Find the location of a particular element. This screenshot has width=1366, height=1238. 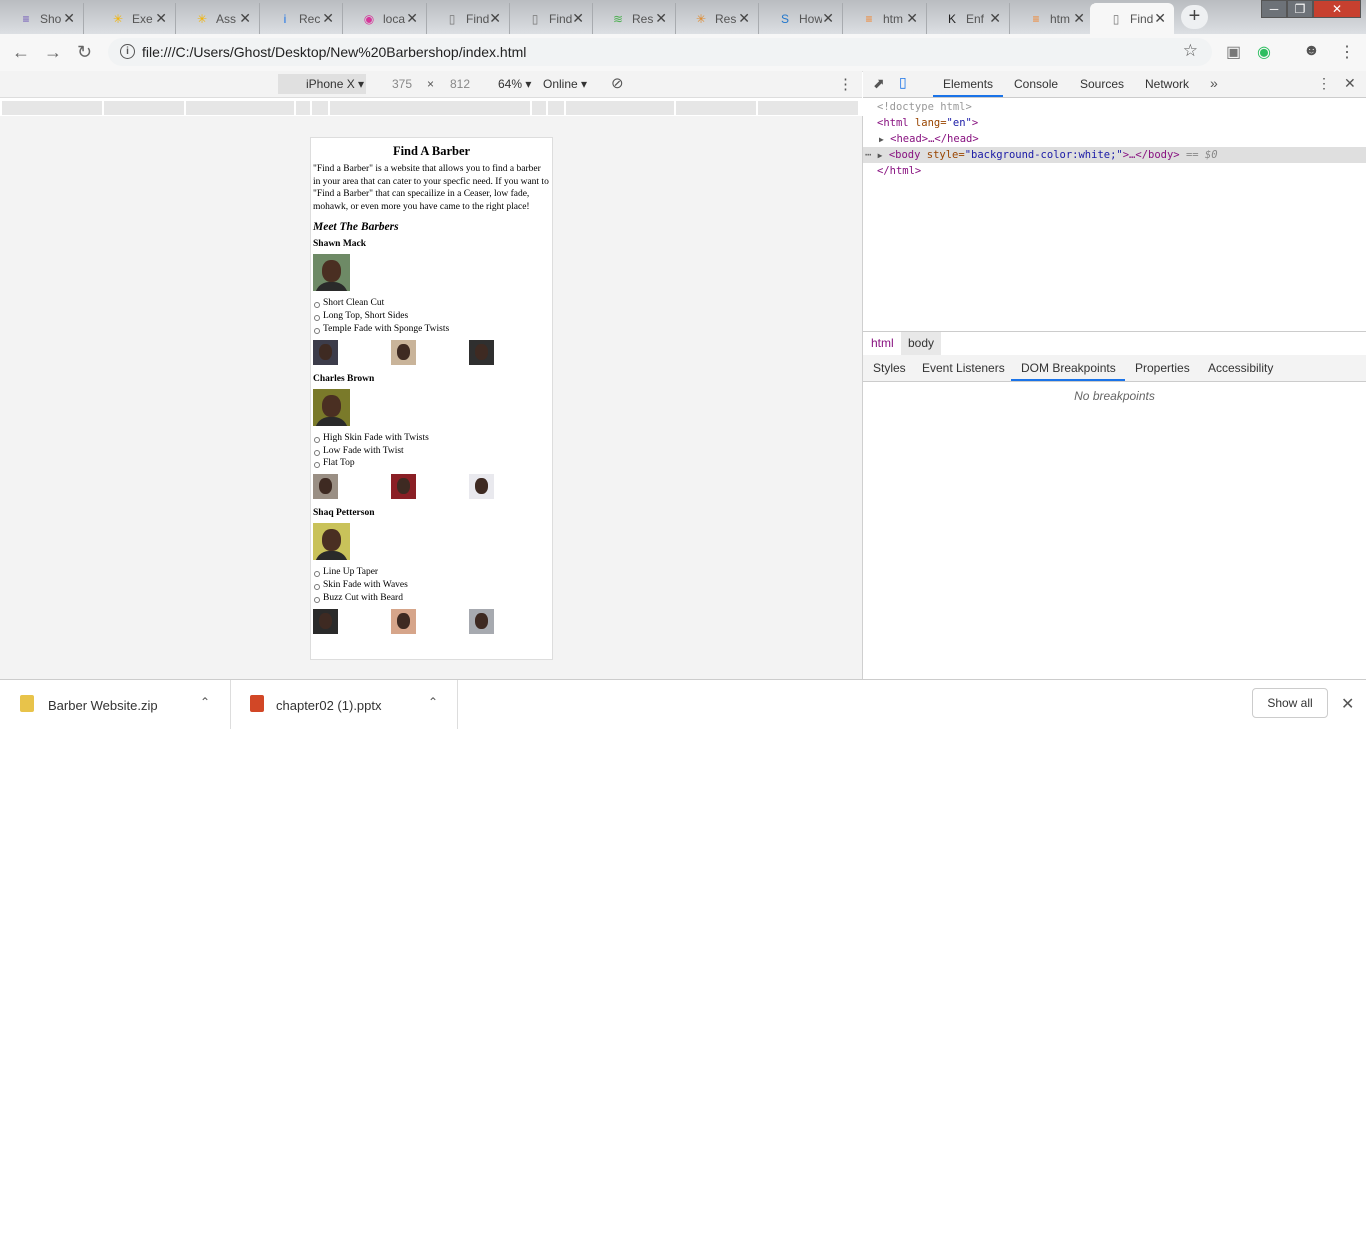

browser-tab: ✳ Ass ✕ is located at coordinates (218, 18).